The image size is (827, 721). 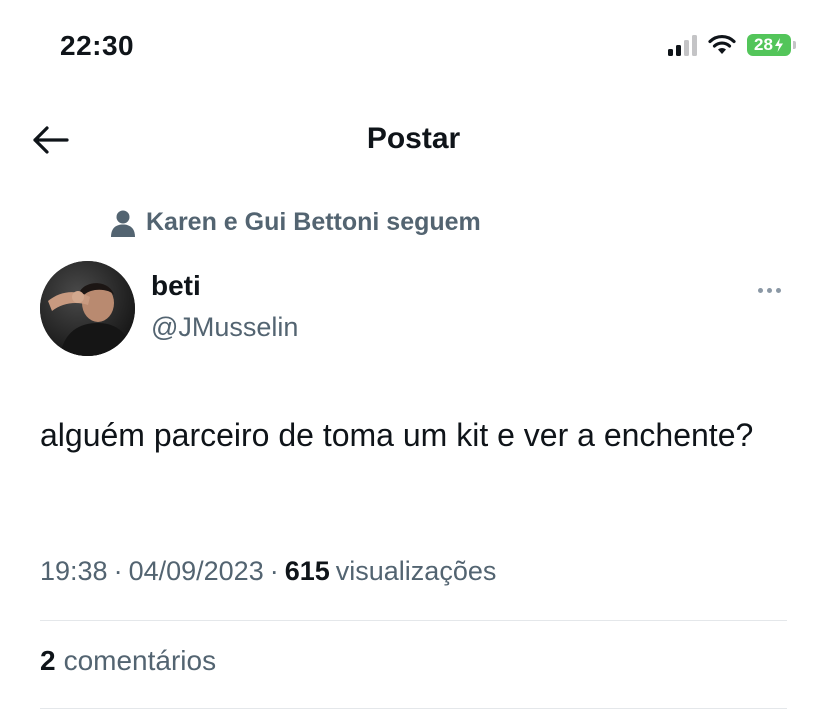 What do you see at coordinates (268, 571) in the screenshot?
I see `post-meta: 19:38 · 04/09/2023 · 615 visualizações` at bounding box center [268, 571].